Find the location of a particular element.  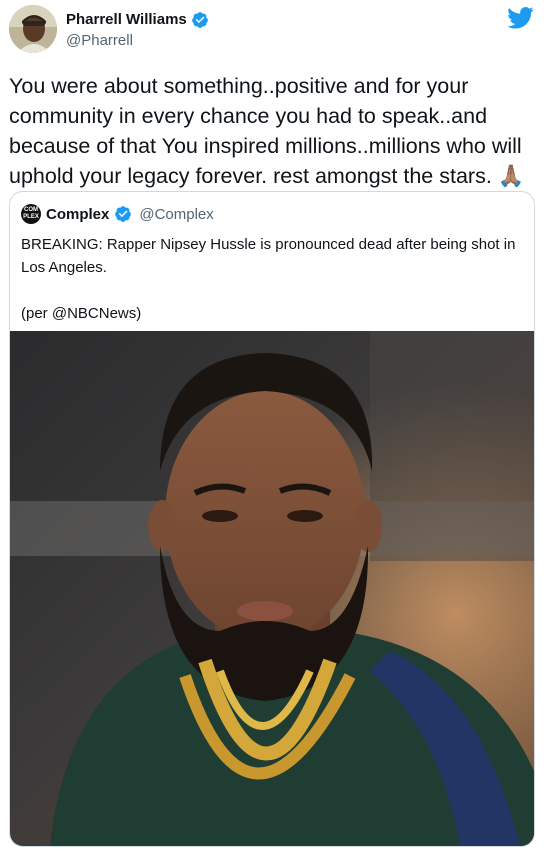

author-name: Pharrell Williams is located at coordinates (126, 20).